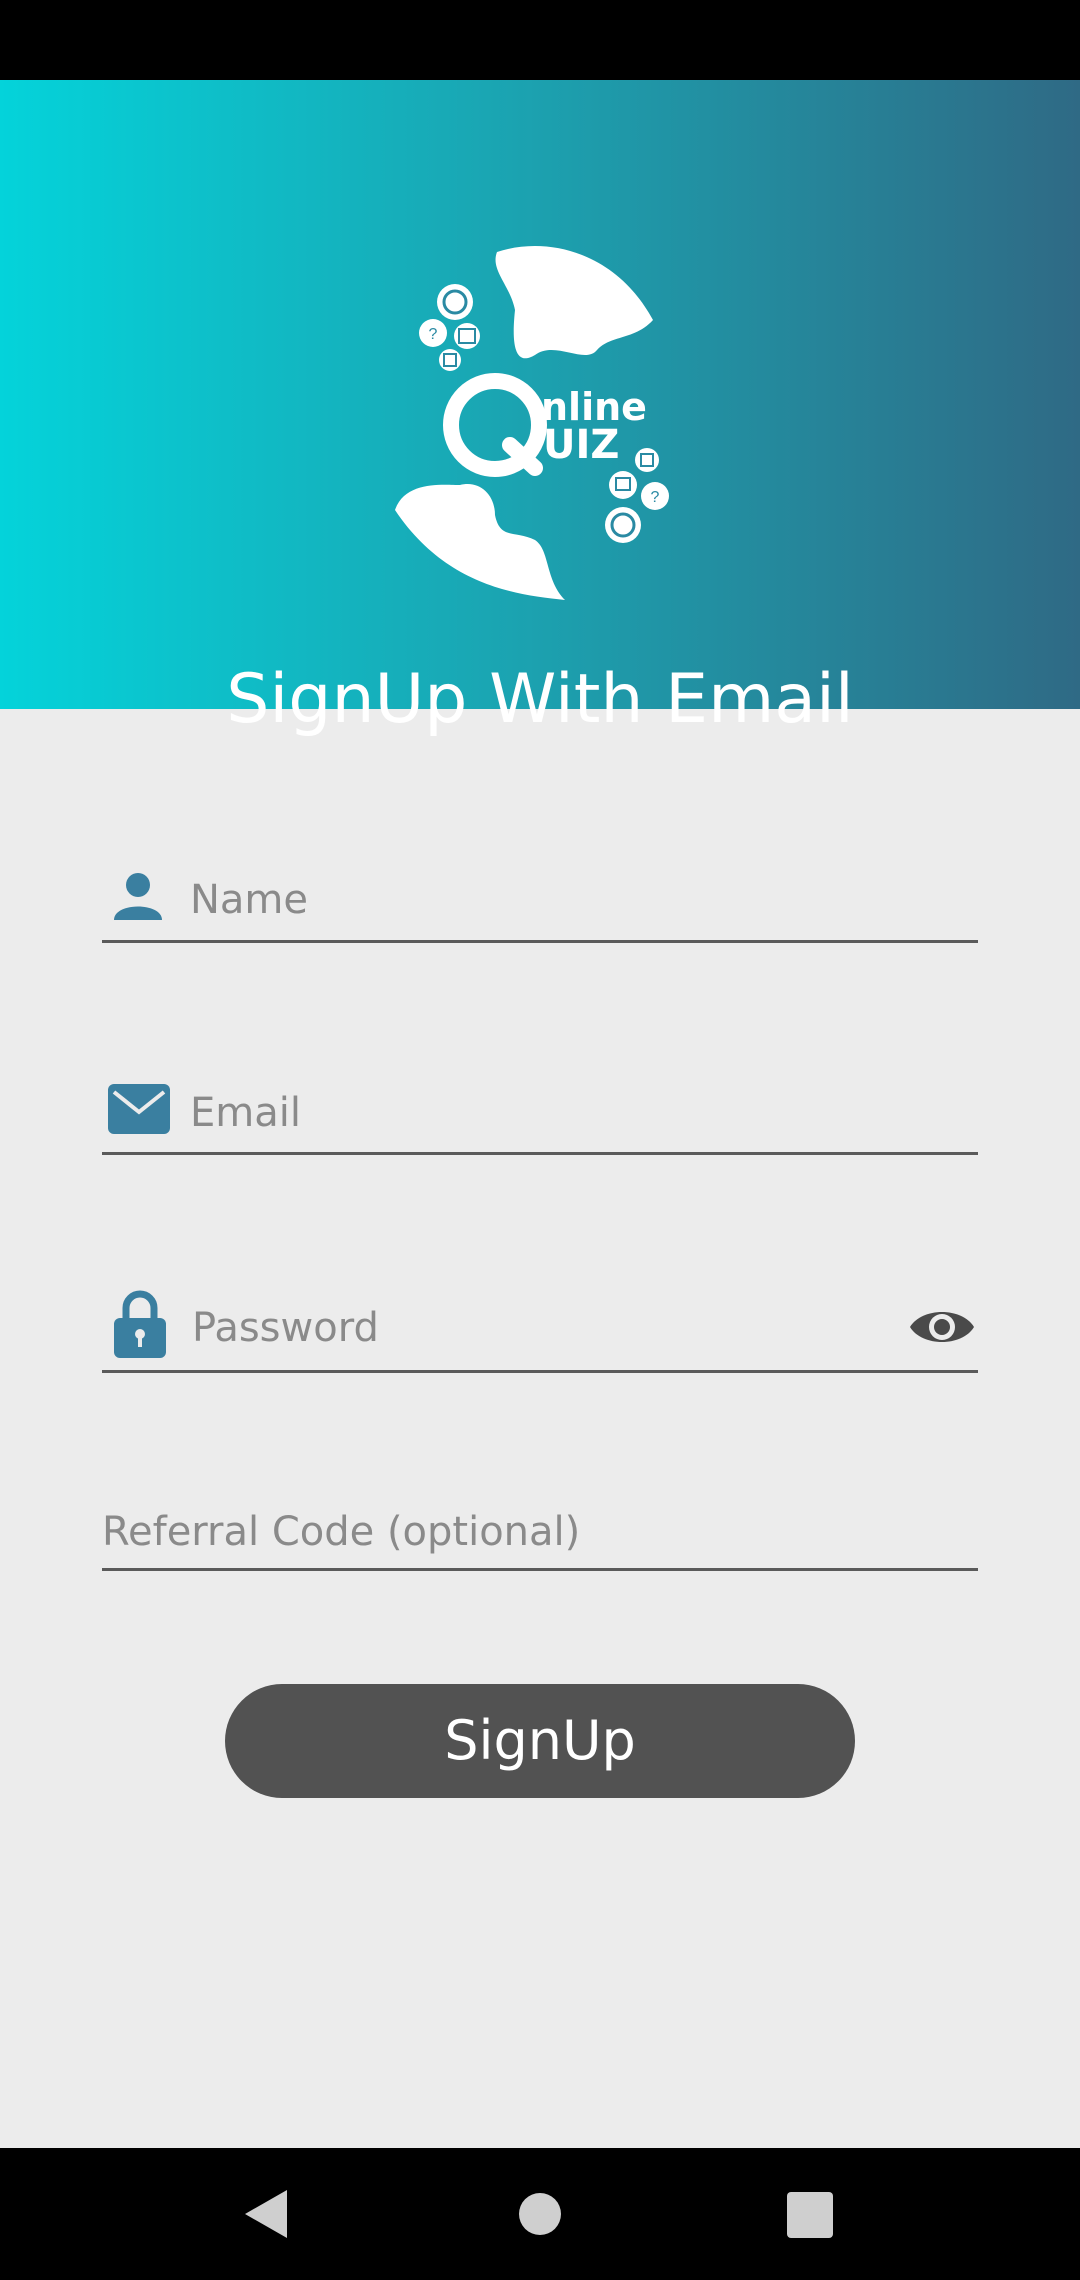  I want to click on home-icon, so click(540, 2214).